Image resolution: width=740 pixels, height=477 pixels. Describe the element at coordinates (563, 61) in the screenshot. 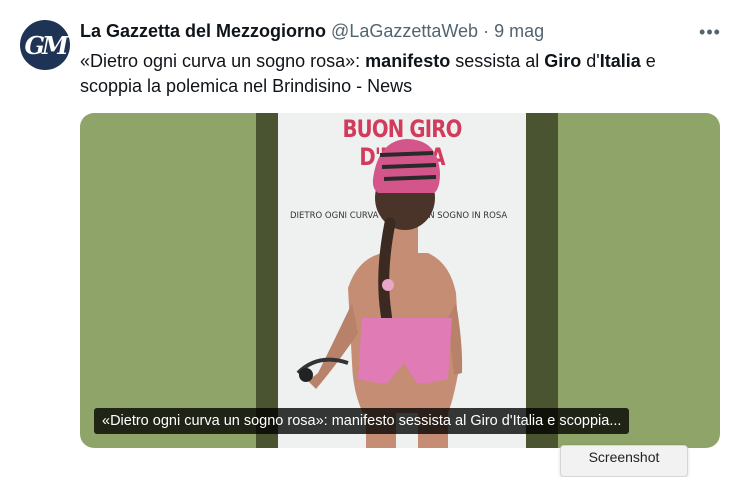

I see `tweet-text-segment: Giro` at that location.